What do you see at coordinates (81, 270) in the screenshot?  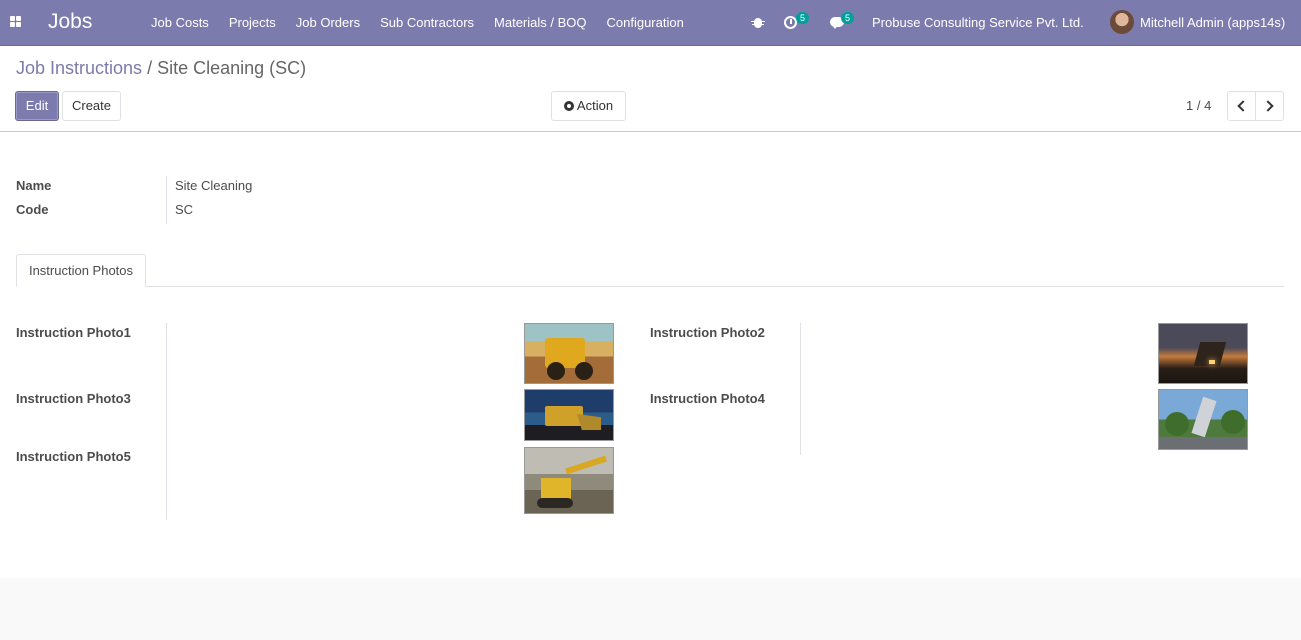 I see `tab-instruction-photos: Instruction Photos` at bounding box center [81, 270].